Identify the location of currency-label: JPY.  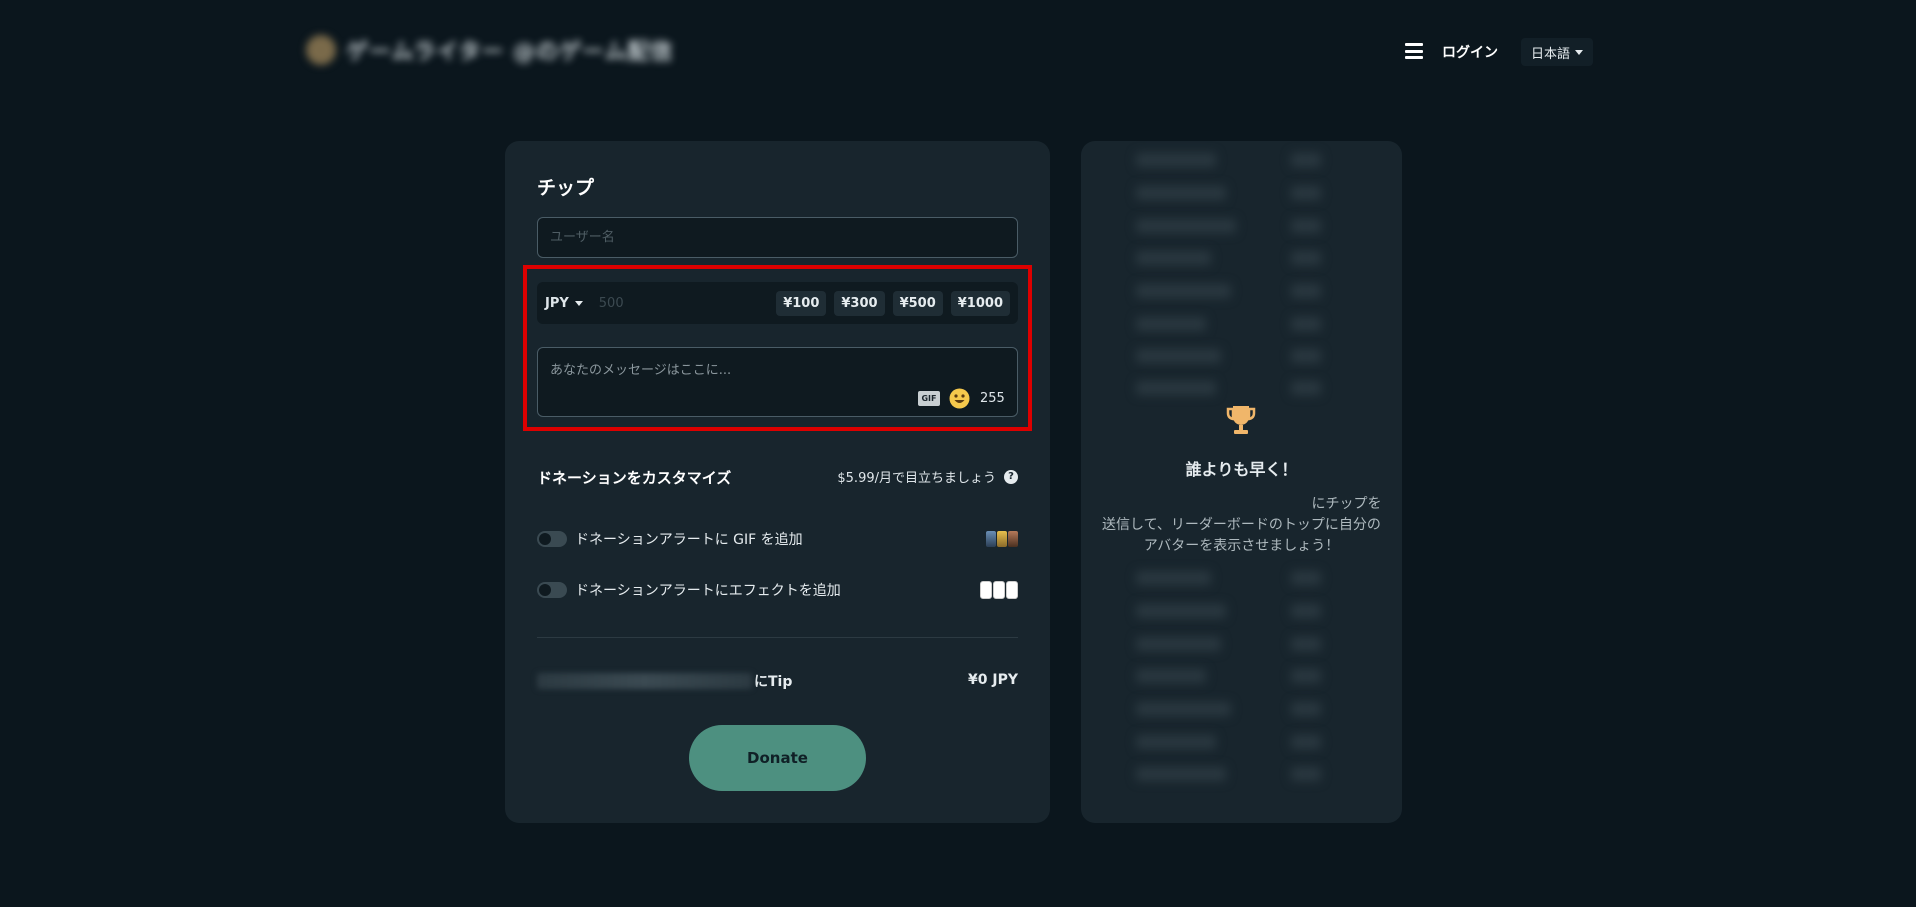
(557, 303).